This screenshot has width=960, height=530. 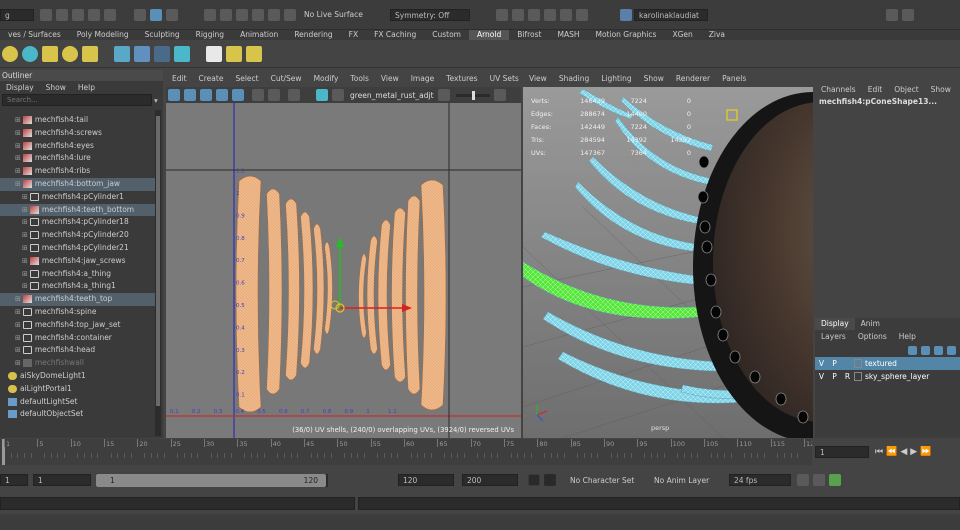 What do you see at coordinates (46, 14) in the screenshot?
I see `new-scene-icon` at bounding box center [46, 14].